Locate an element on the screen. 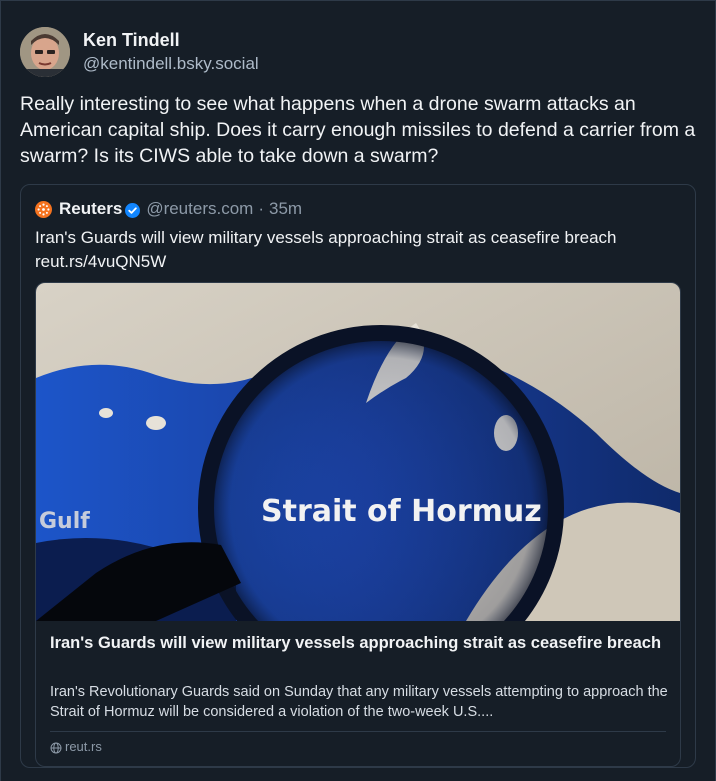  author-names: Ken Tindell @kentindell.bsky.social is located at coordinates (171, 52).